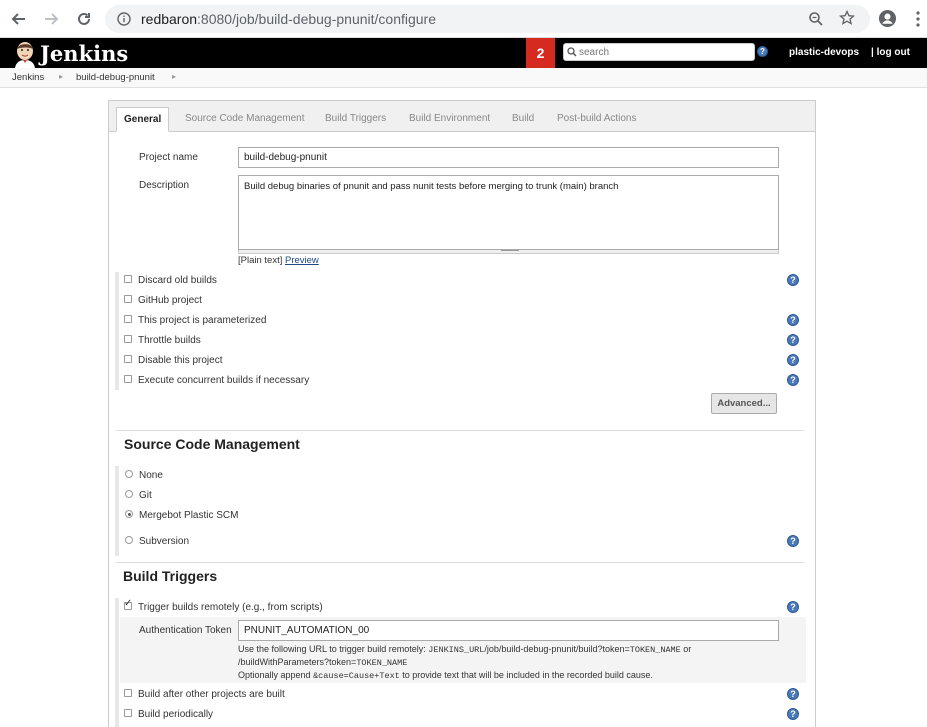 The height and width of the screenshot is (727, 927). I want to click on throttle-builds-checkbox, so click(128, 339).